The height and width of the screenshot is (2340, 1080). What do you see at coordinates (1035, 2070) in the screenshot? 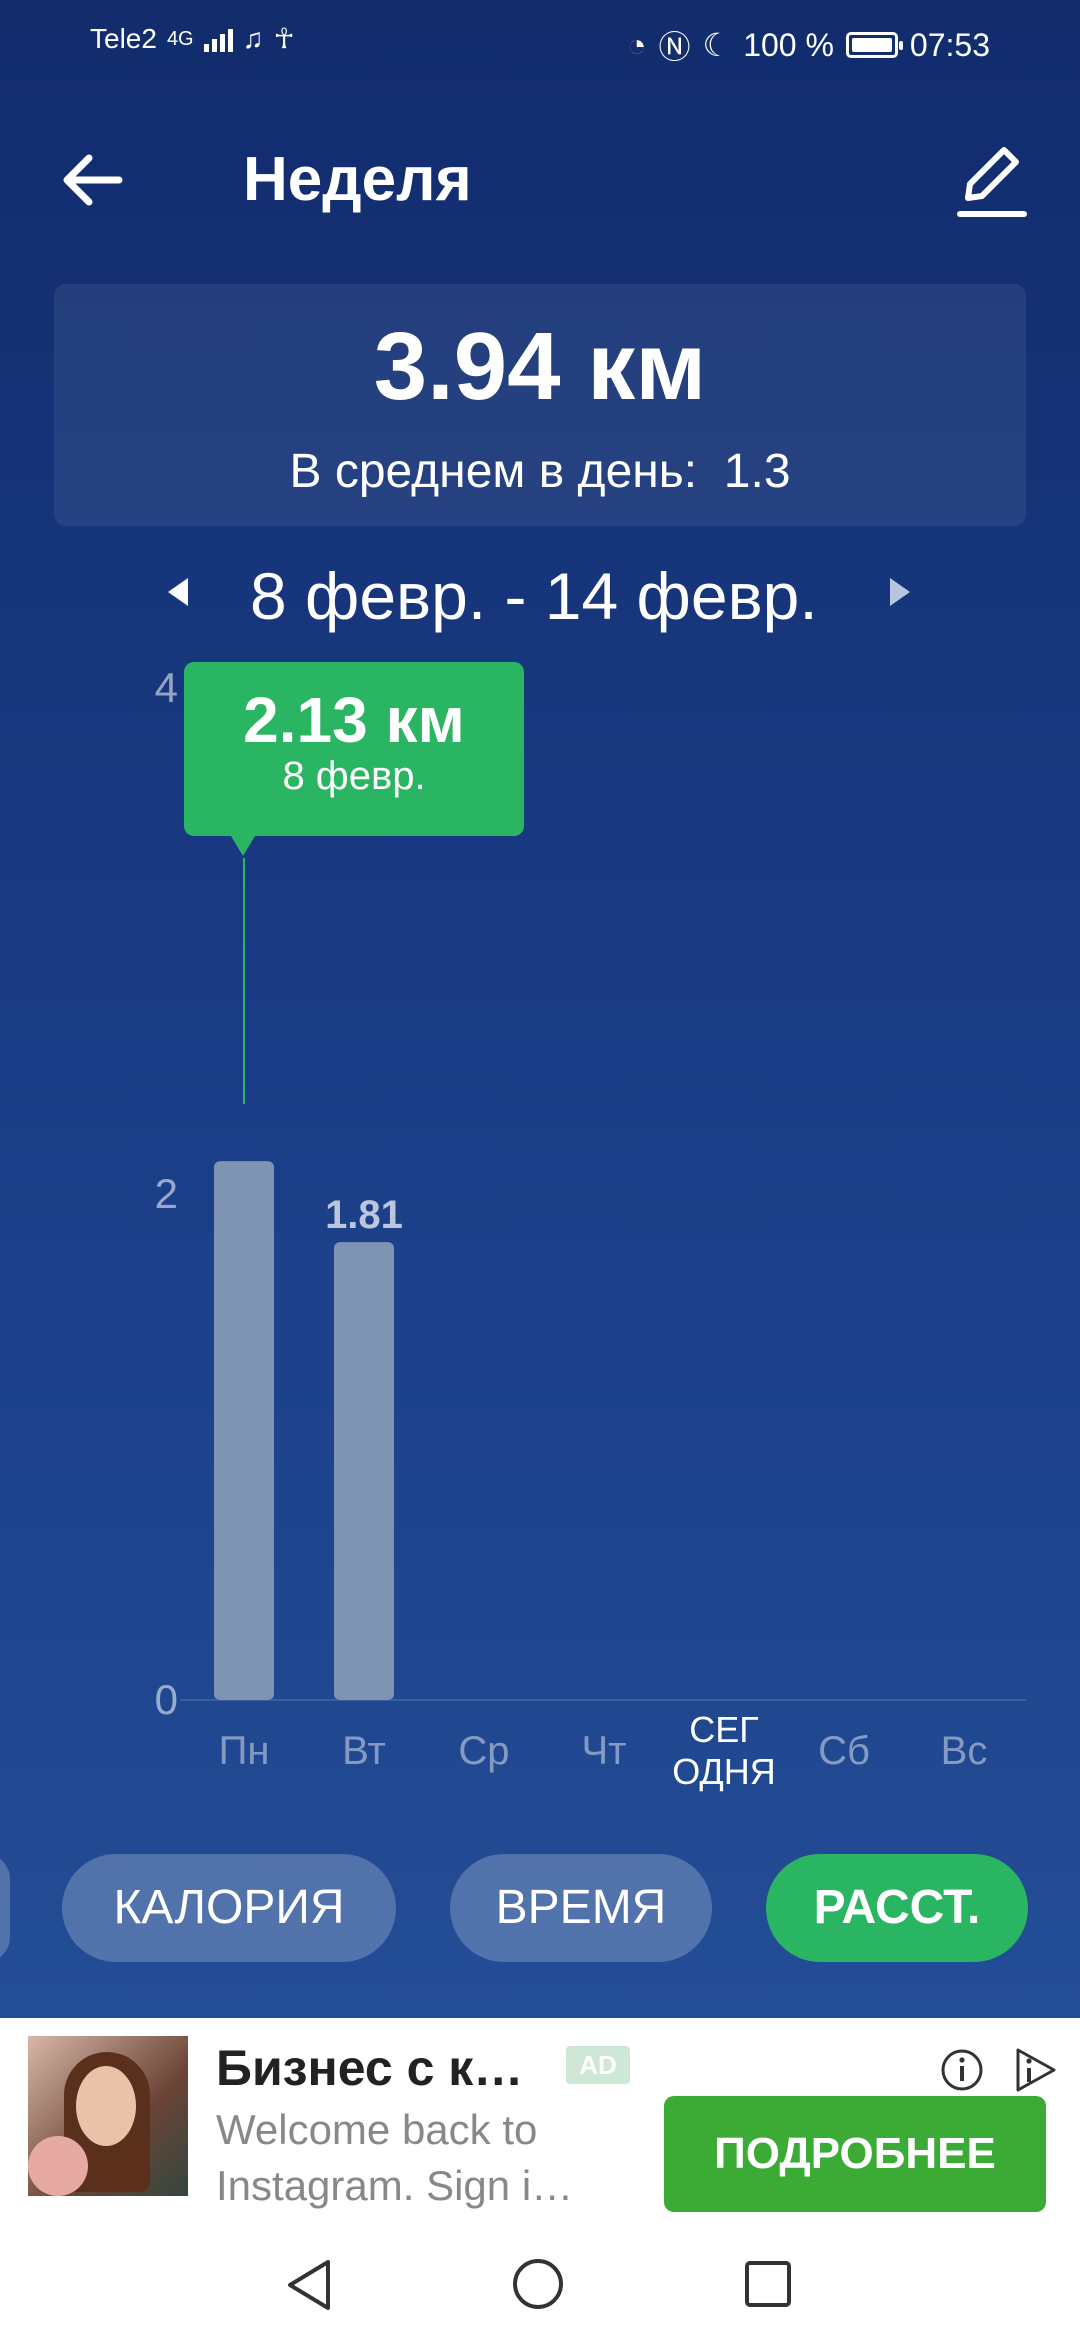
I see `ad-choices-icon` at bounding box center [1035, 2070].